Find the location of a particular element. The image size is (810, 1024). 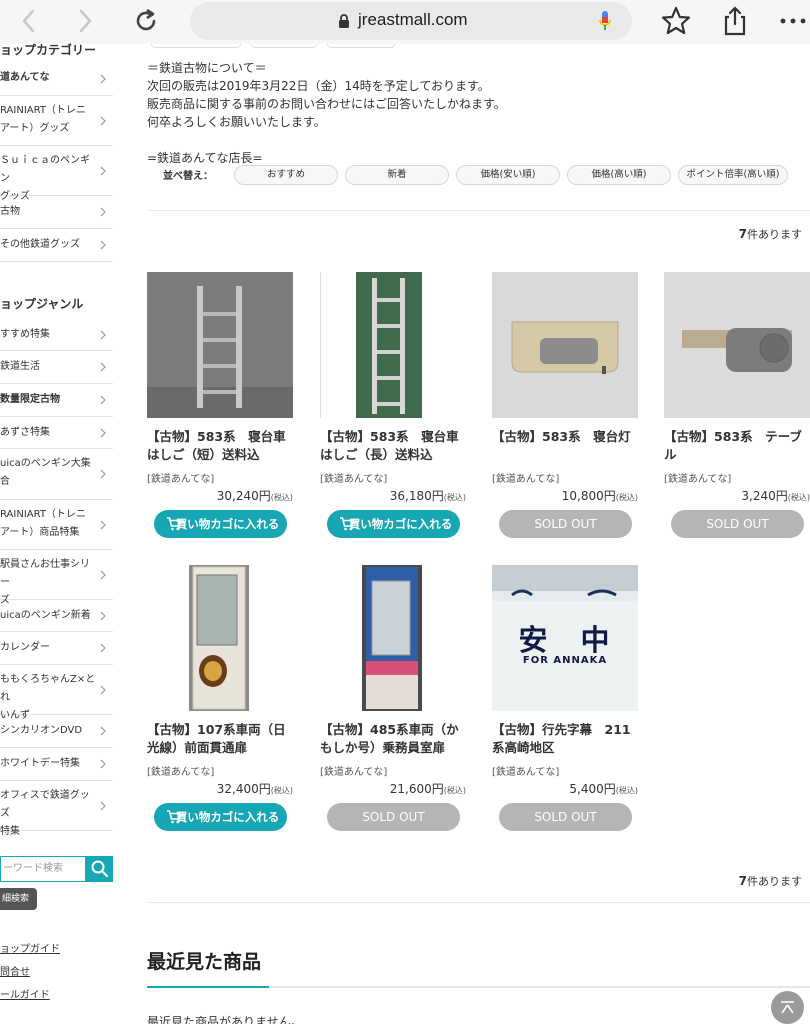

advanced-search-button: 細検索 is located at coordinates (18, 899).